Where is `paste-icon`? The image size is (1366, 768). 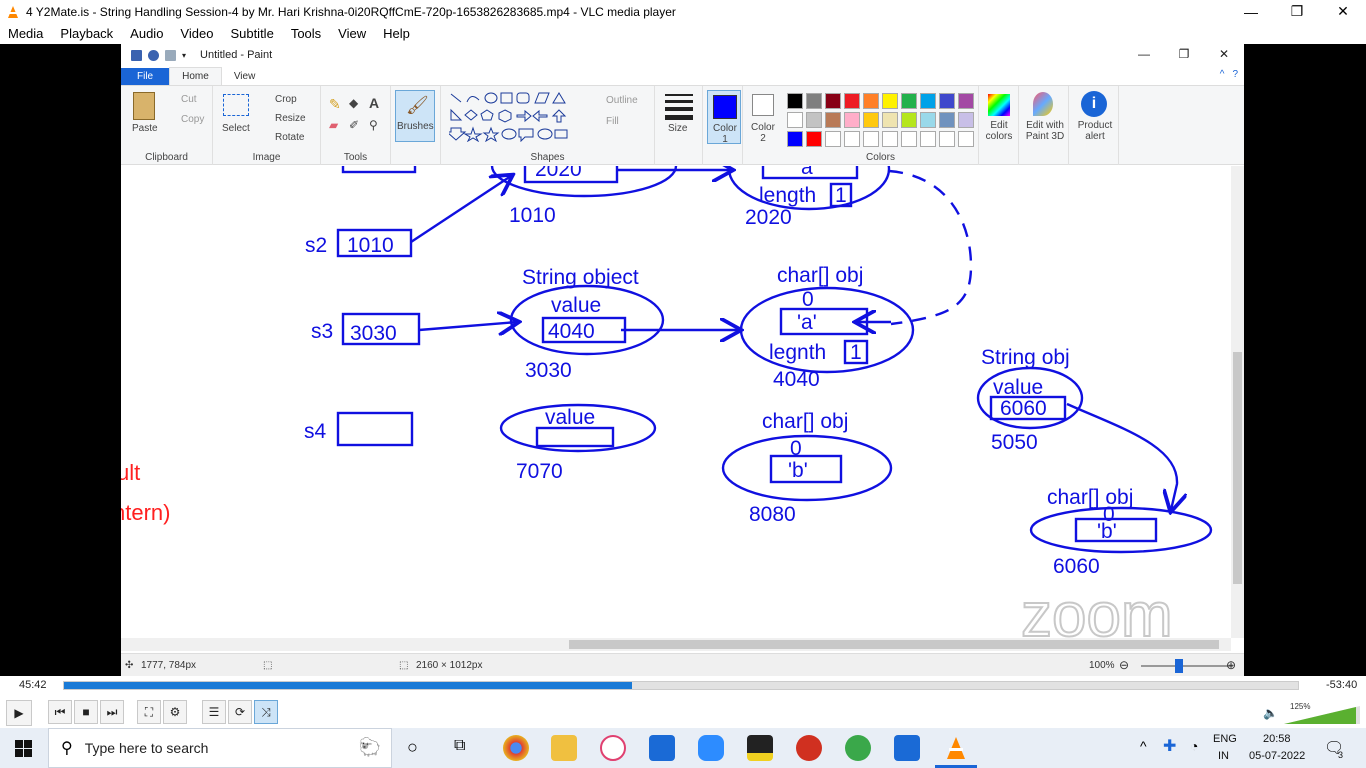
paste-icon is located at coordinates (144, 106).